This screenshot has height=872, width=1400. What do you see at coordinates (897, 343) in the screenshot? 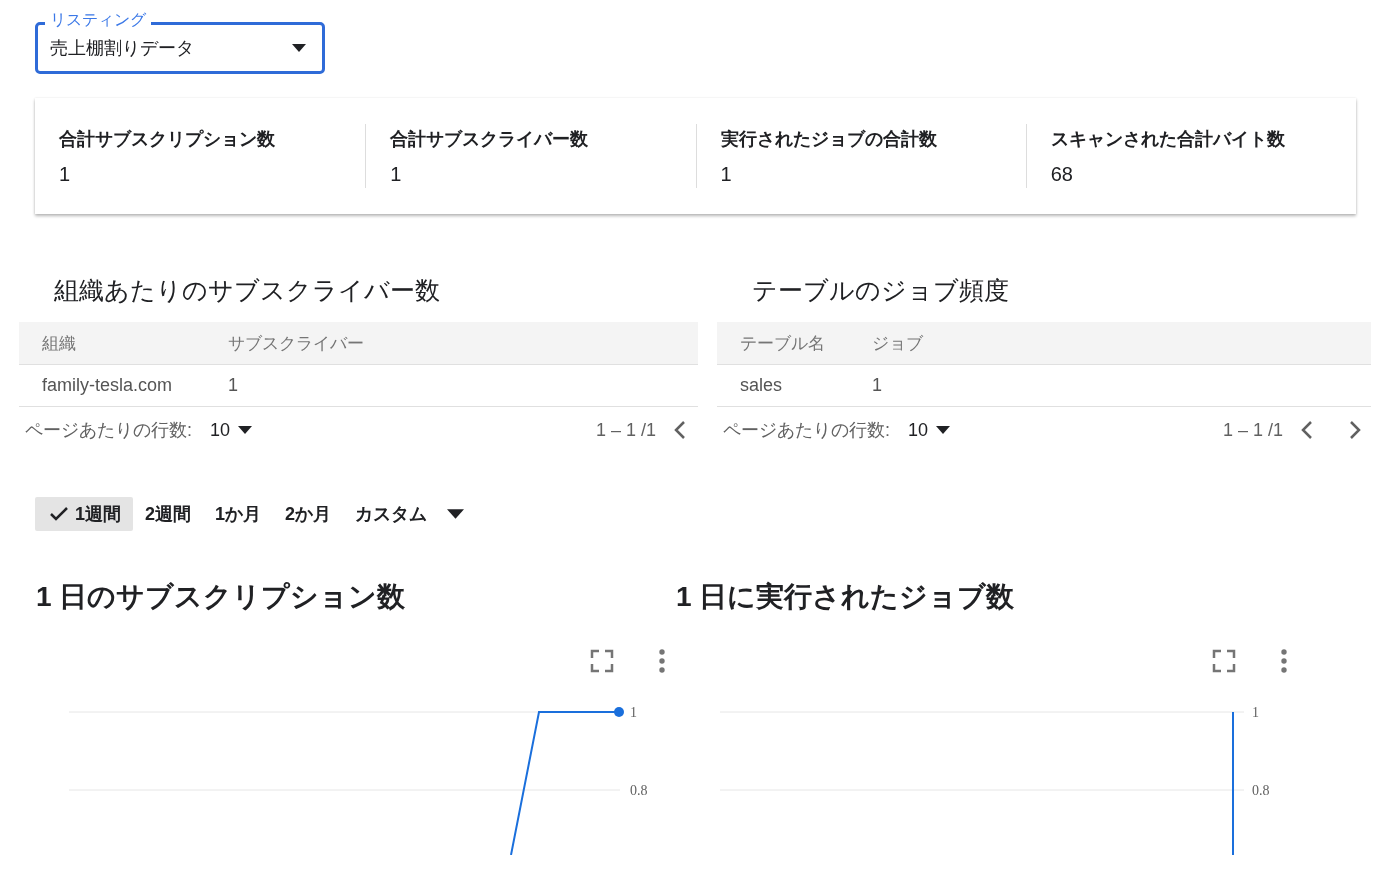
I see `column-header: ジョブ` at bounding box center [897, 343].